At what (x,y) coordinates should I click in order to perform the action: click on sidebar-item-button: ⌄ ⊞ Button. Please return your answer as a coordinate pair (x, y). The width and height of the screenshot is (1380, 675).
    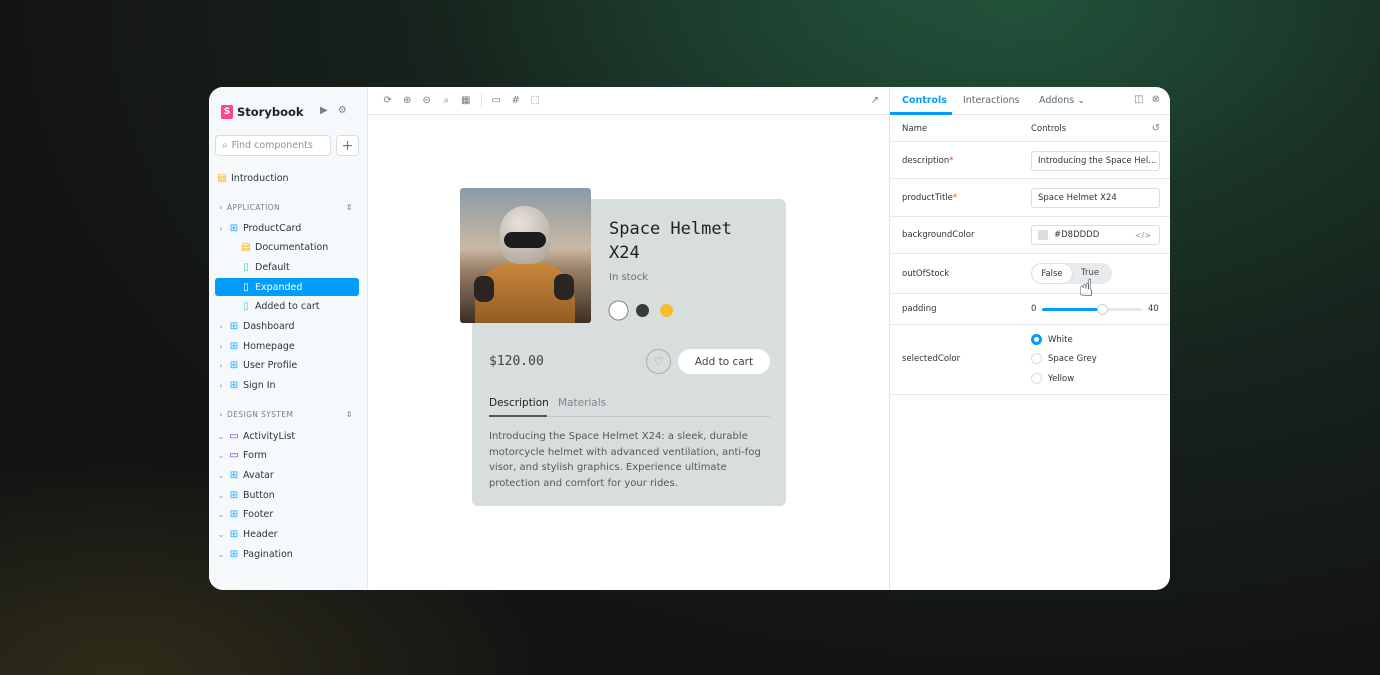
    Looking at the image, I should click on (287, 495).